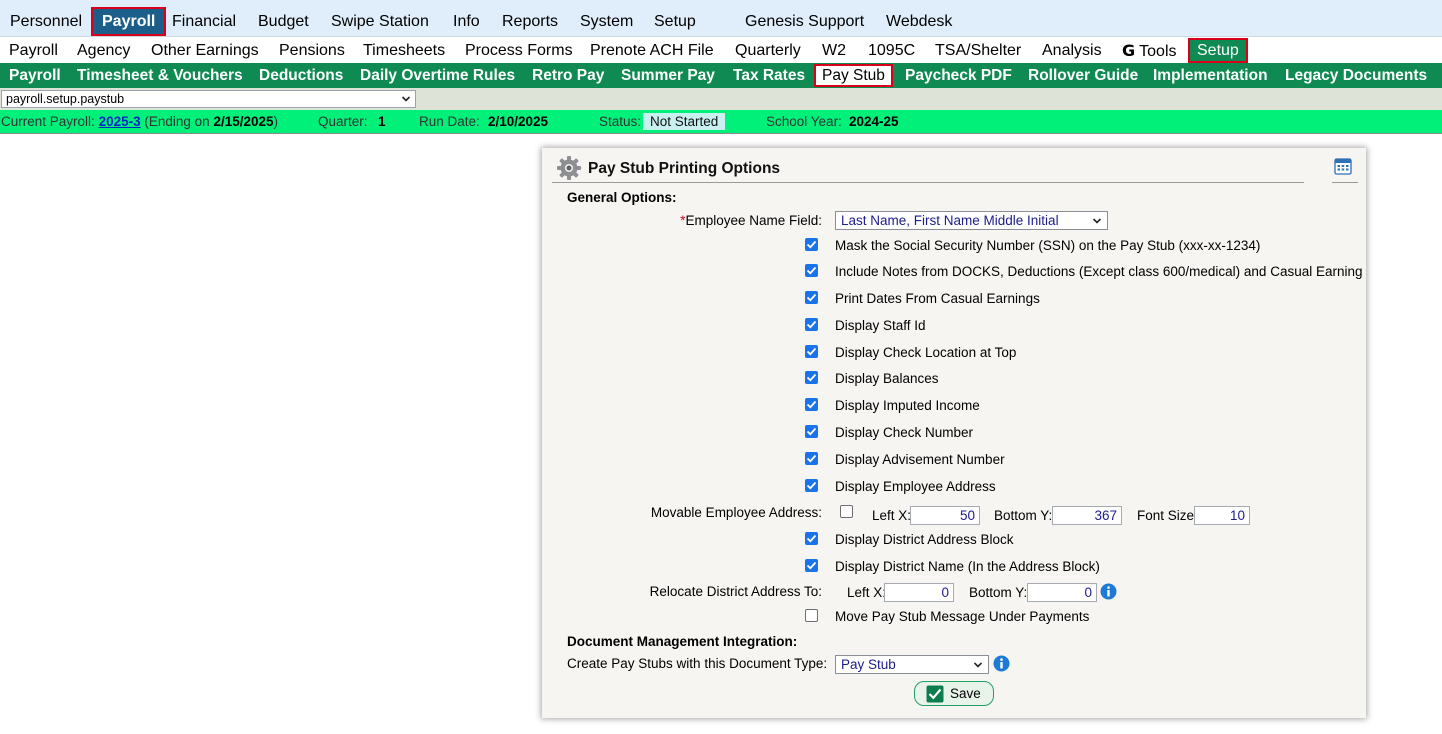 This screenshot has height=734, width=1442. I want to click on relocate-address-label: Relocate District Address To:, so click(735, 591).